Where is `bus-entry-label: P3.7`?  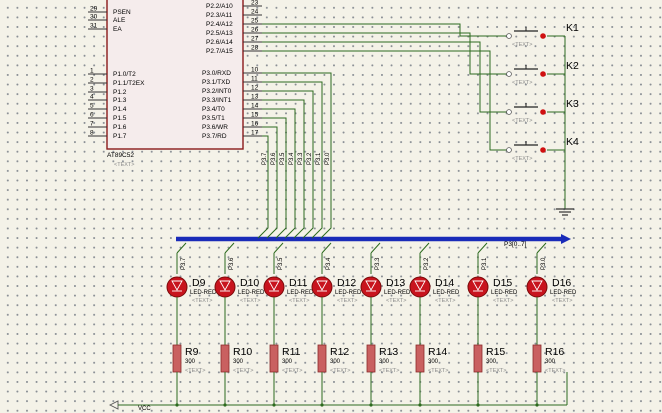
bus-entry-label: P3.7 is located at coordinates (265, 158).